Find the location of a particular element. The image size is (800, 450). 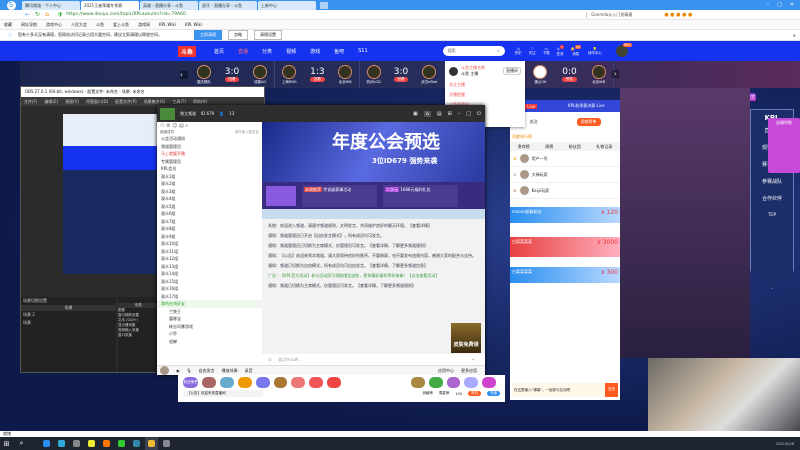

member-group: 观众3组 is located at coordinates (209, 192).